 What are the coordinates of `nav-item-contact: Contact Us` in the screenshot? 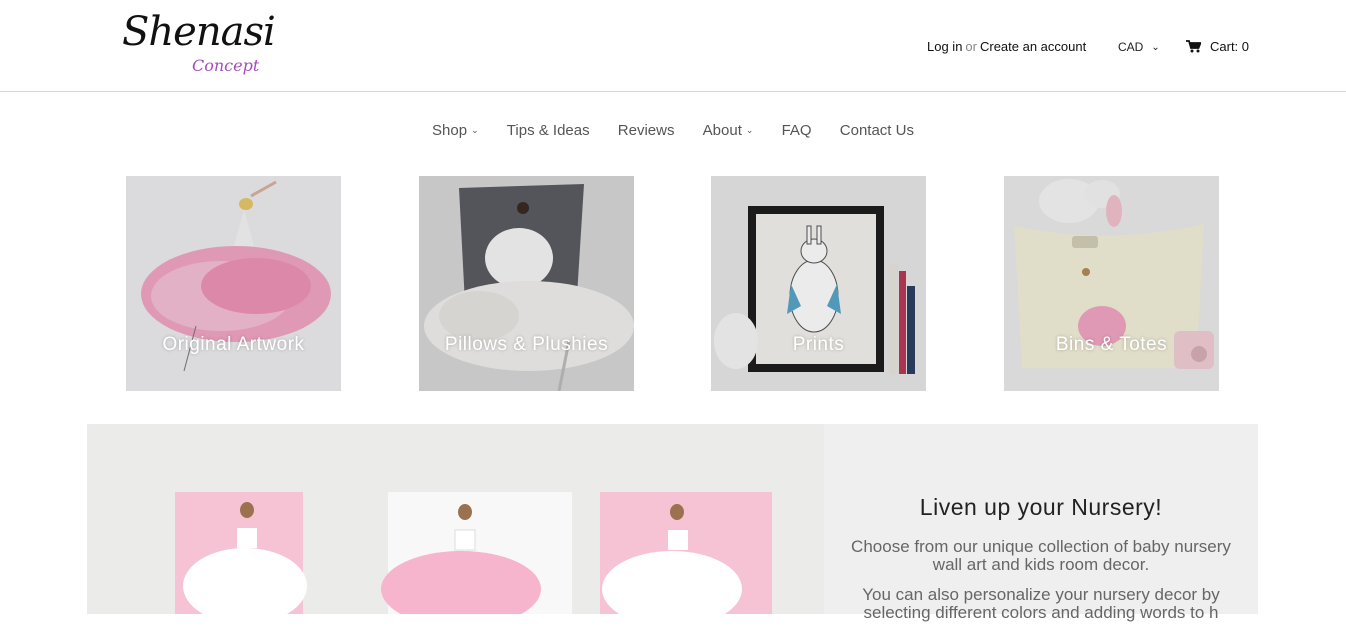 It's located at (877, 130).